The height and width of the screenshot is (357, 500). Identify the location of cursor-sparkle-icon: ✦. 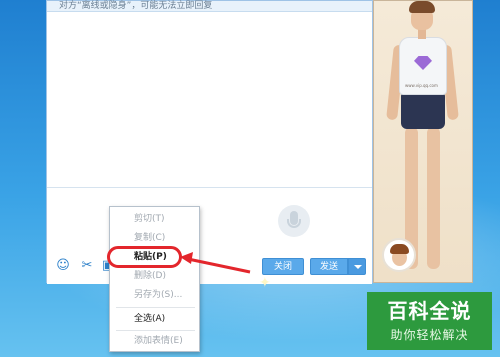
(265, 283).